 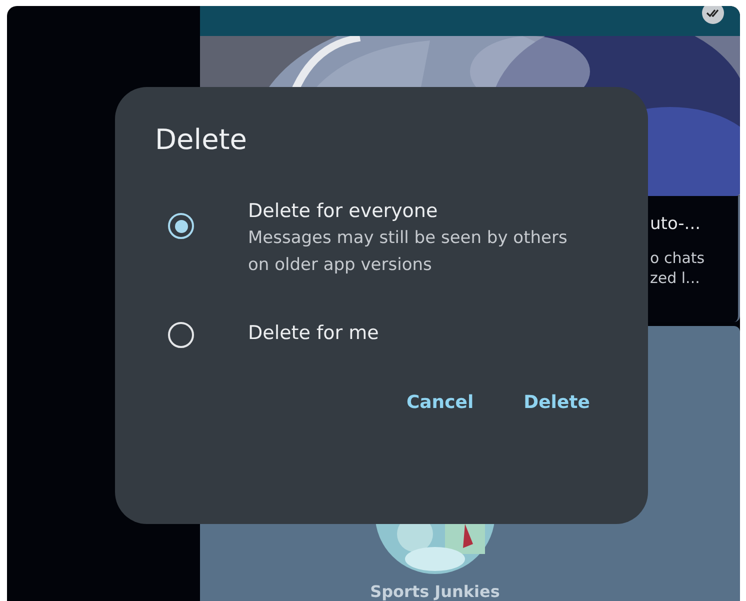 What do you see at coordinates (440, 402) in the screenshot?
I see `cancel-button: Cancel` at bounding box center [440, 402].